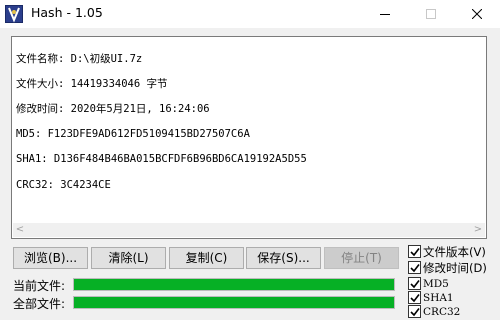 The image size is (500, 320). I want to click on option-md5: MD5, so click(428, 283).